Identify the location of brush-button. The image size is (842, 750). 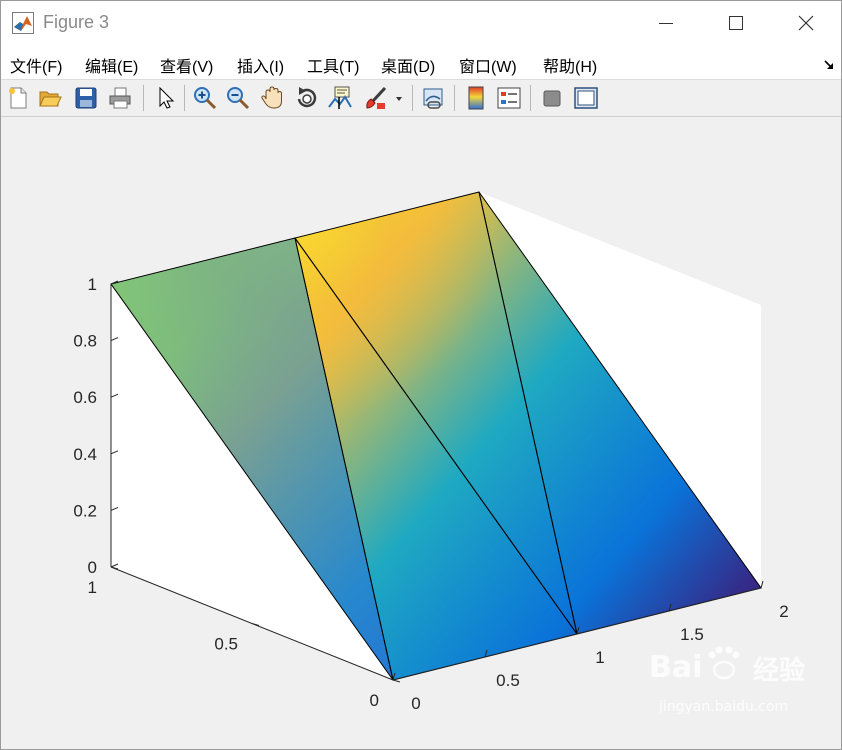
(376, 98).